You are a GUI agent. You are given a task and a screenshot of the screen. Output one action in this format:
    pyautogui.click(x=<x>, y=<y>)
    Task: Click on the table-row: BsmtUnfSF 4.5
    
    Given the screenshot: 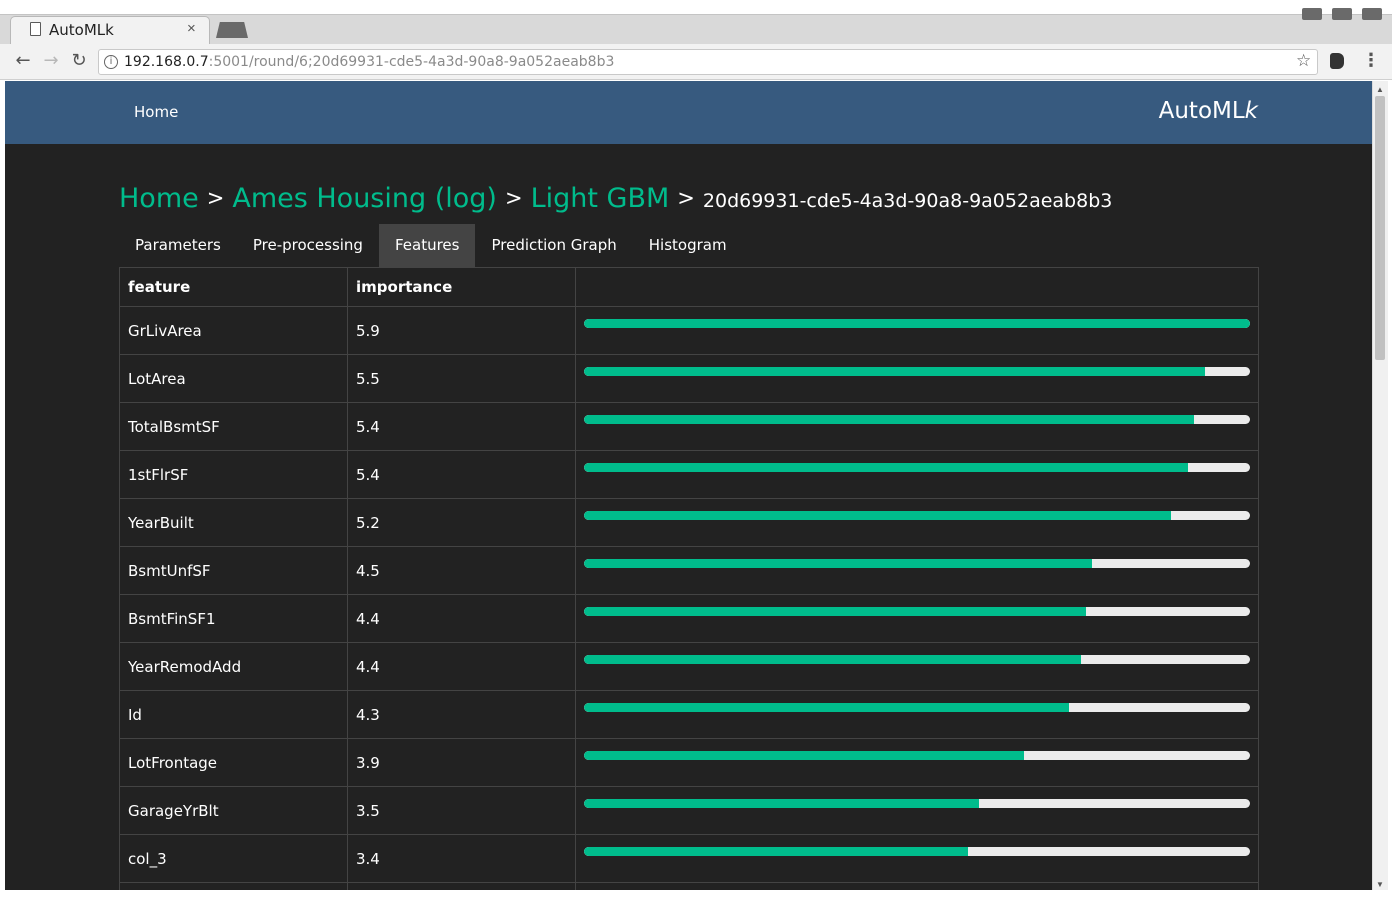 What is the action you would take?
    pyautogui.click(x=689, y=570)
    